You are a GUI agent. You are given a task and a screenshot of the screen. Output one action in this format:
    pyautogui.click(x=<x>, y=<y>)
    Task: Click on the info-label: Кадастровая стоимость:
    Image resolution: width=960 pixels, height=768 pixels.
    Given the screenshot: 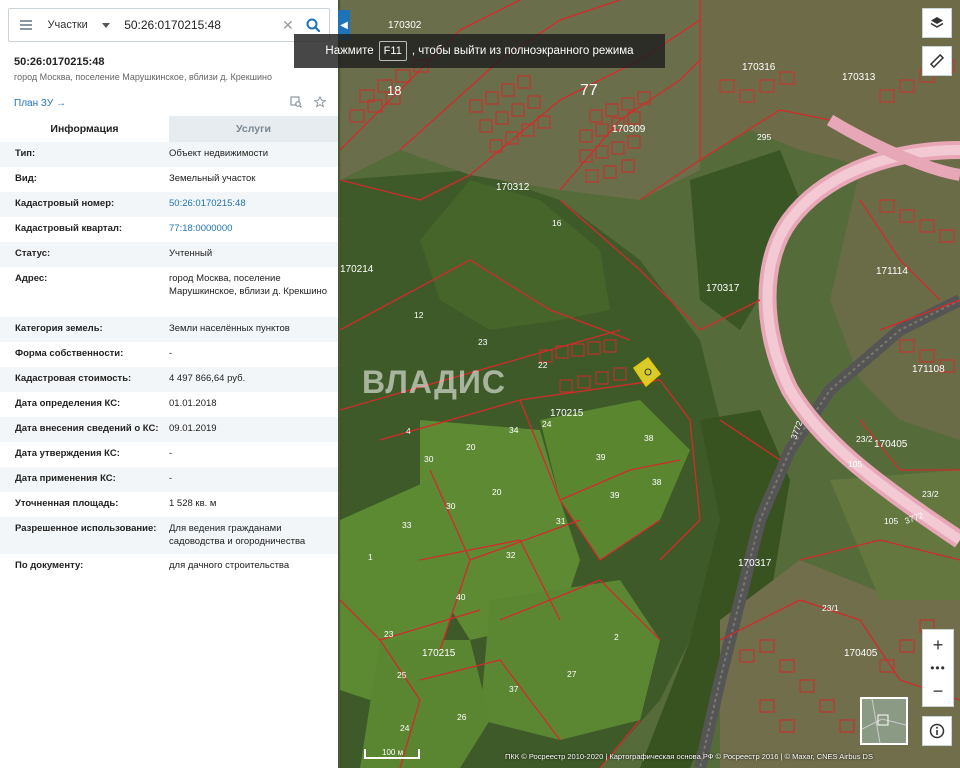 What is the action you would take?
    pyautogui.click(x=73, y=378)
    